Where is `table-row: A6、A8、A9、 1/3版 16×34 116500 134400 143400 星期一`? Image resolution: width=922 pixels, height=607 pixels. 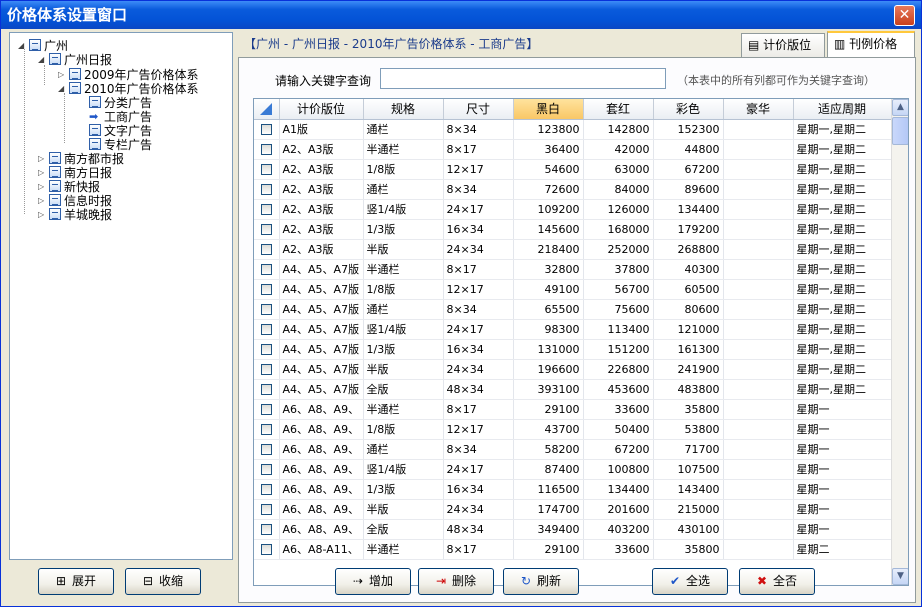
table-row: A6、A8、A9、 1/3版 16×34 116500 134400 143400 星期一 is located at coordinates (573, 489).